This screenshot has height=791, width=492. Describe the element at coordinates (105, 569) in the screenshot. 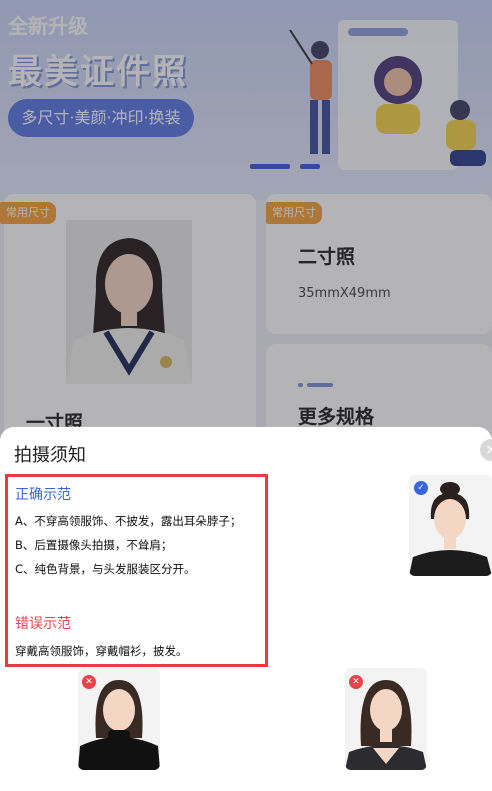

I see `correct-tip-c: C、纯色背景，与头发服装区分开。` at that location.